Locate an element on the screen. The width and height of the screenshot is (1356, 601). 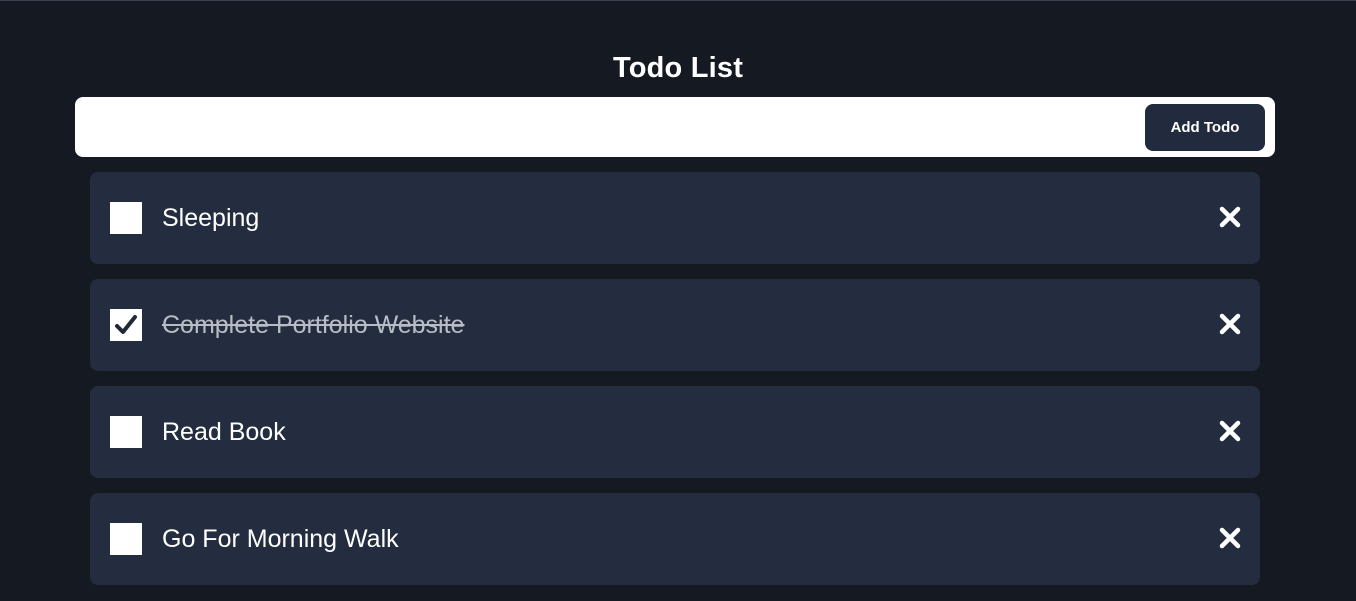
todo-text: Read Book is located at coordinates (224, 432).